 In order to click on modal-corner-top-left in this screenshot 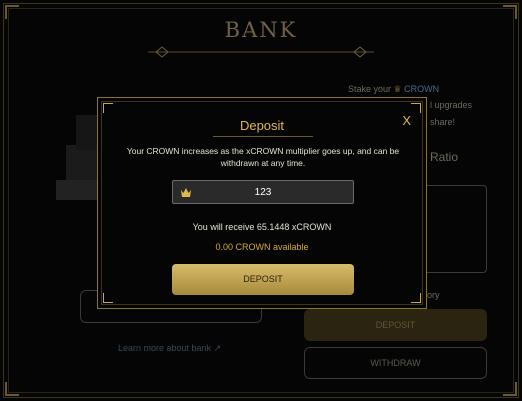, I will do `click(108, 108)`.